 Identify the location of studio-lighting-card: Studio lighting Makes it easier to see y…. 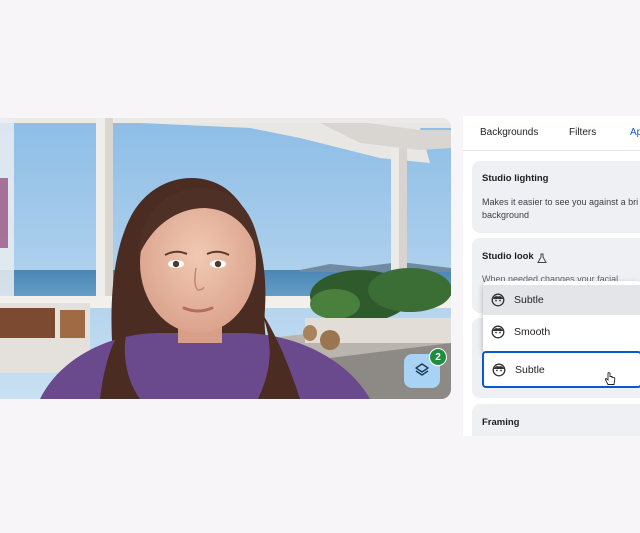
(556, 197).